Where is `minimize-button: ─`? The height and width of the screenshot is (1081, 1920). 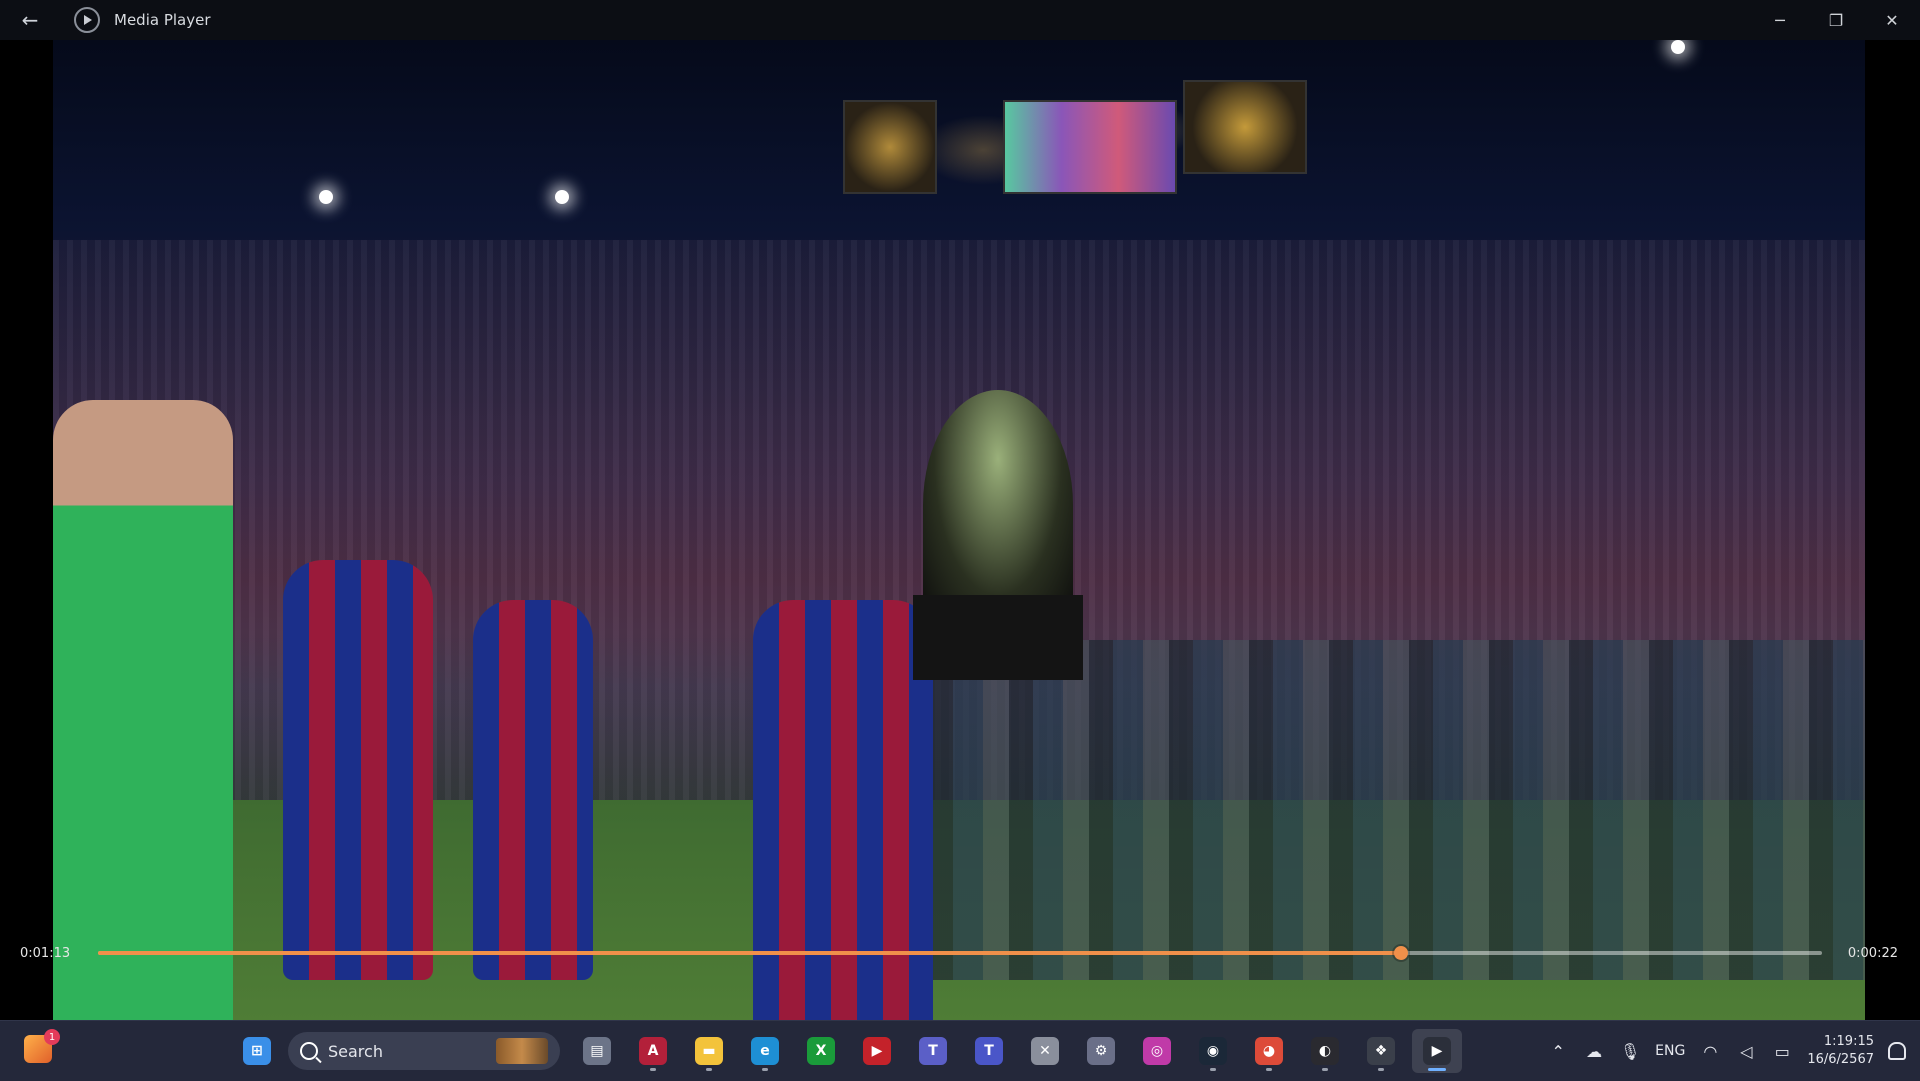 minimize-button: ─ is located at coordinates (1780, 20).